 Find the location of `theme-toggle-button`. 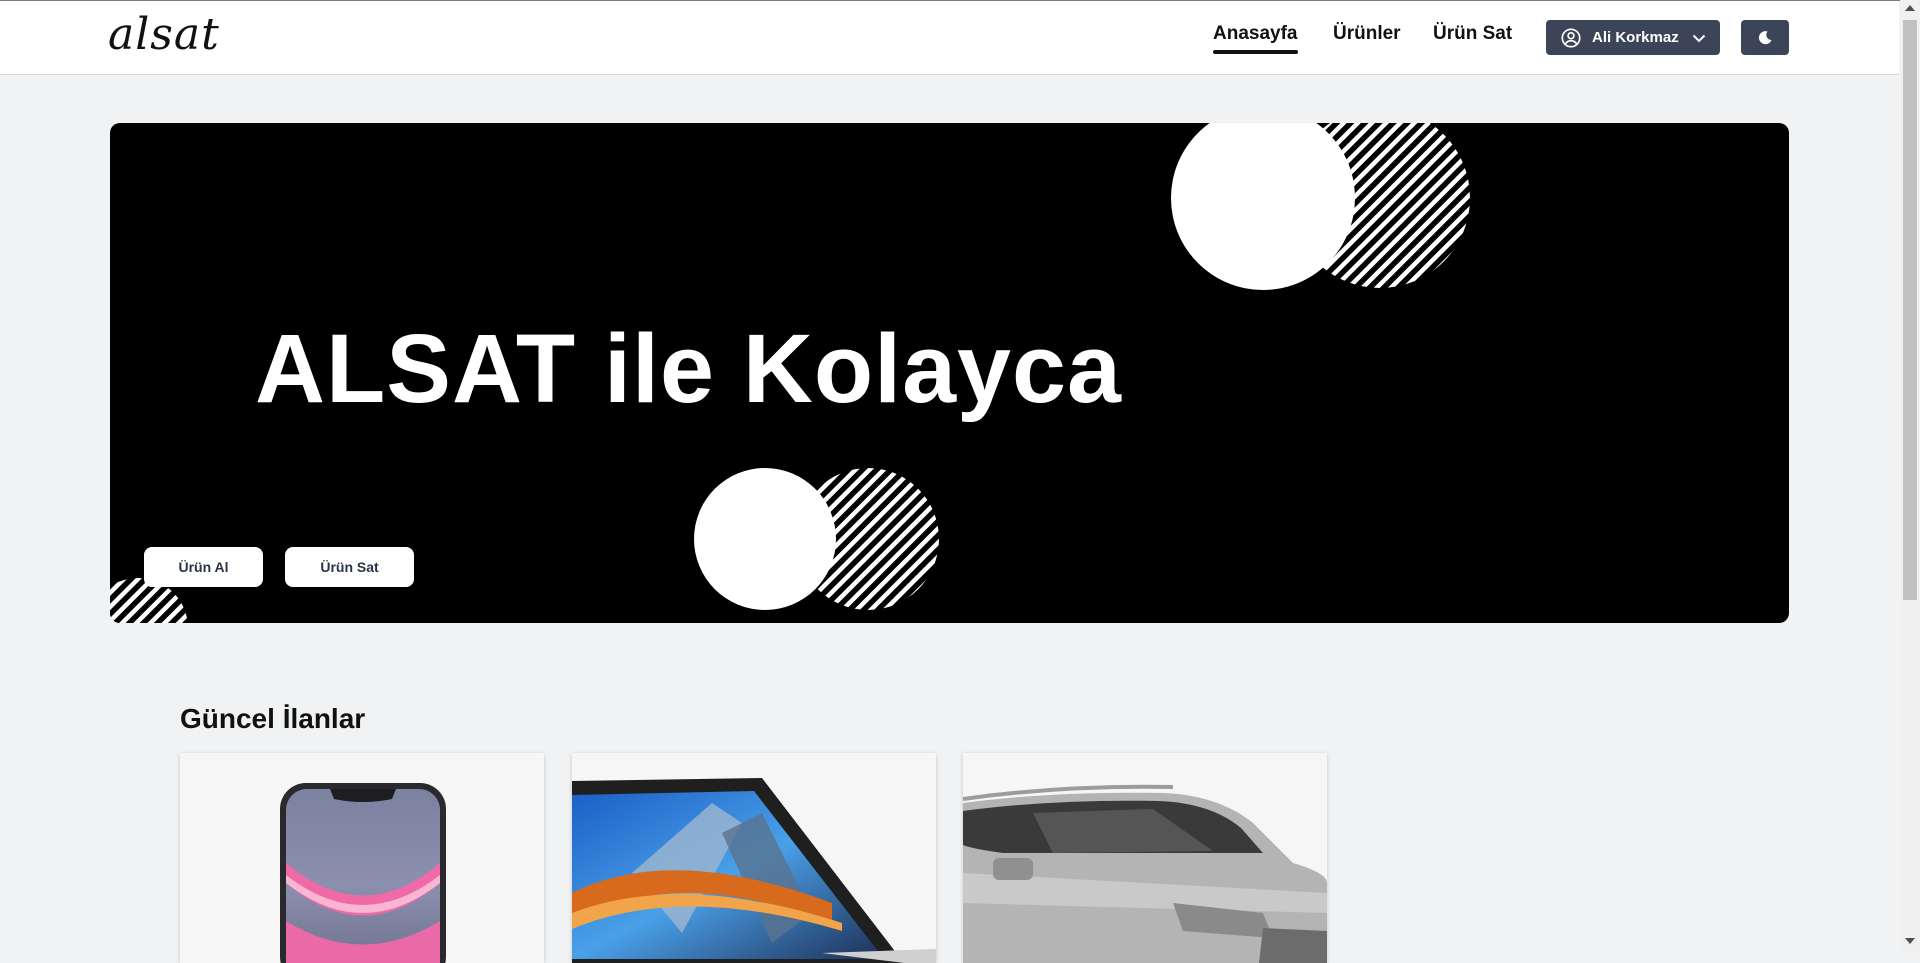

theme-toggle-button is located at coordinates (1765, 37).